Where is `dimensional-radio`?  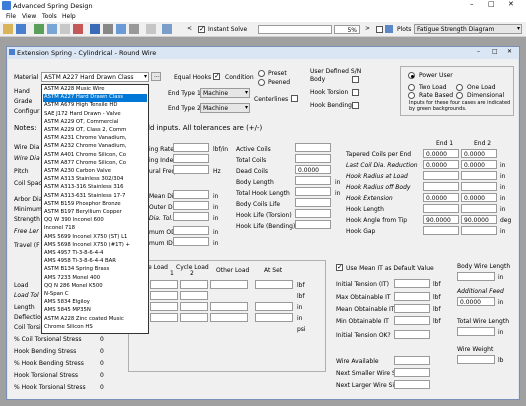 dimensional-radio is located at coordinates (459, 95).